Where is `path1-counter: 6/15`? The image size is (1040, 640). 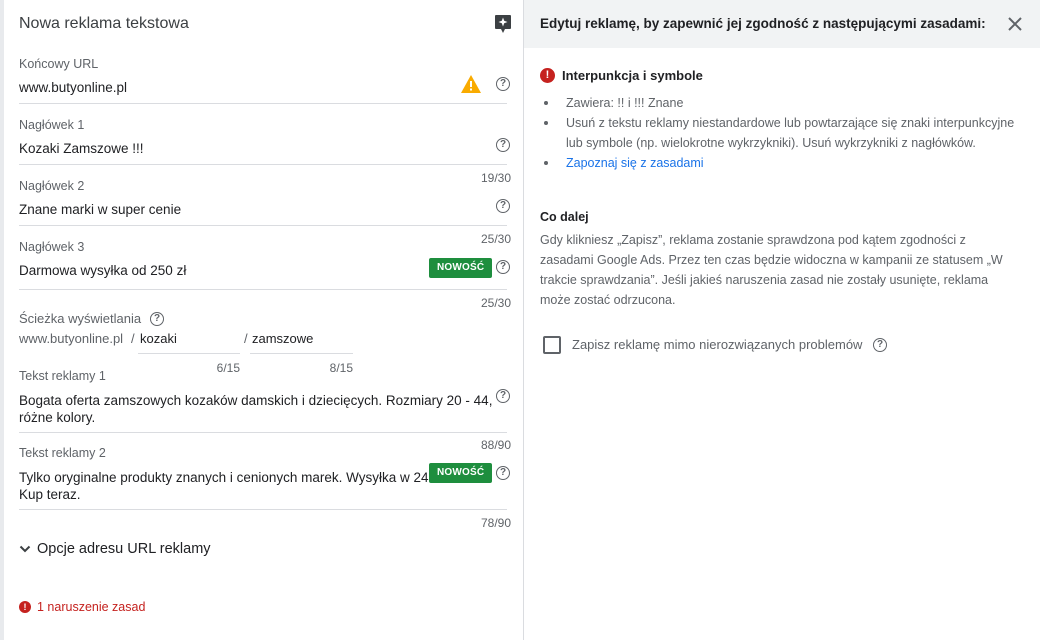 path1-counter: 6/15 is located at coordinates (228, 368).